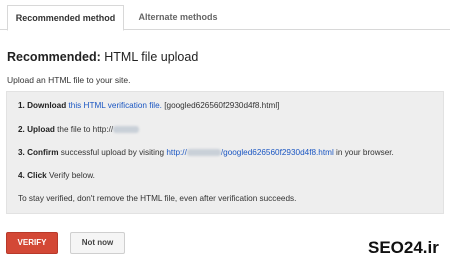  Describe the element at coordinates (277, 152) in the screenshot. I see `url-suffix: /googled626560f2930d4f8.html` at that location.